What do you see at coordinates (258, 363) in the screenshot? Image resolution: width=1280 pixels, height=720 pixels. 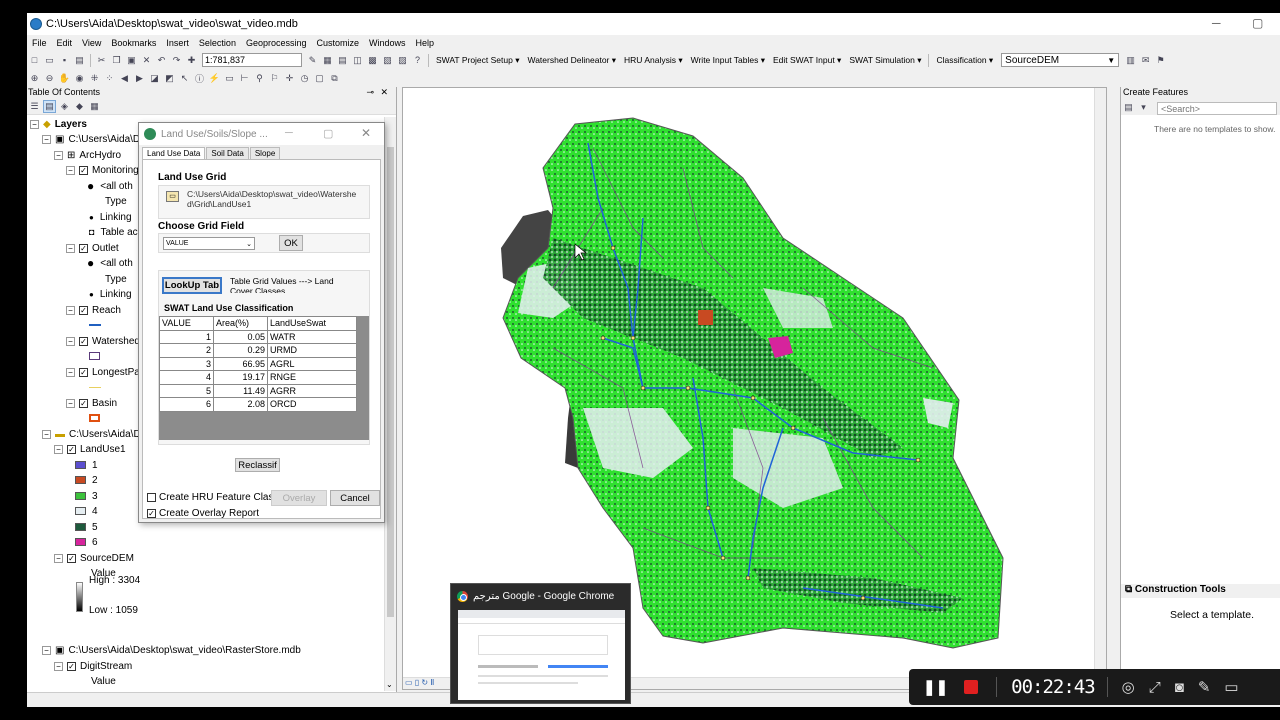 I see `table-row: 3 66.95 AGRL` at bounding box center [258, 363].